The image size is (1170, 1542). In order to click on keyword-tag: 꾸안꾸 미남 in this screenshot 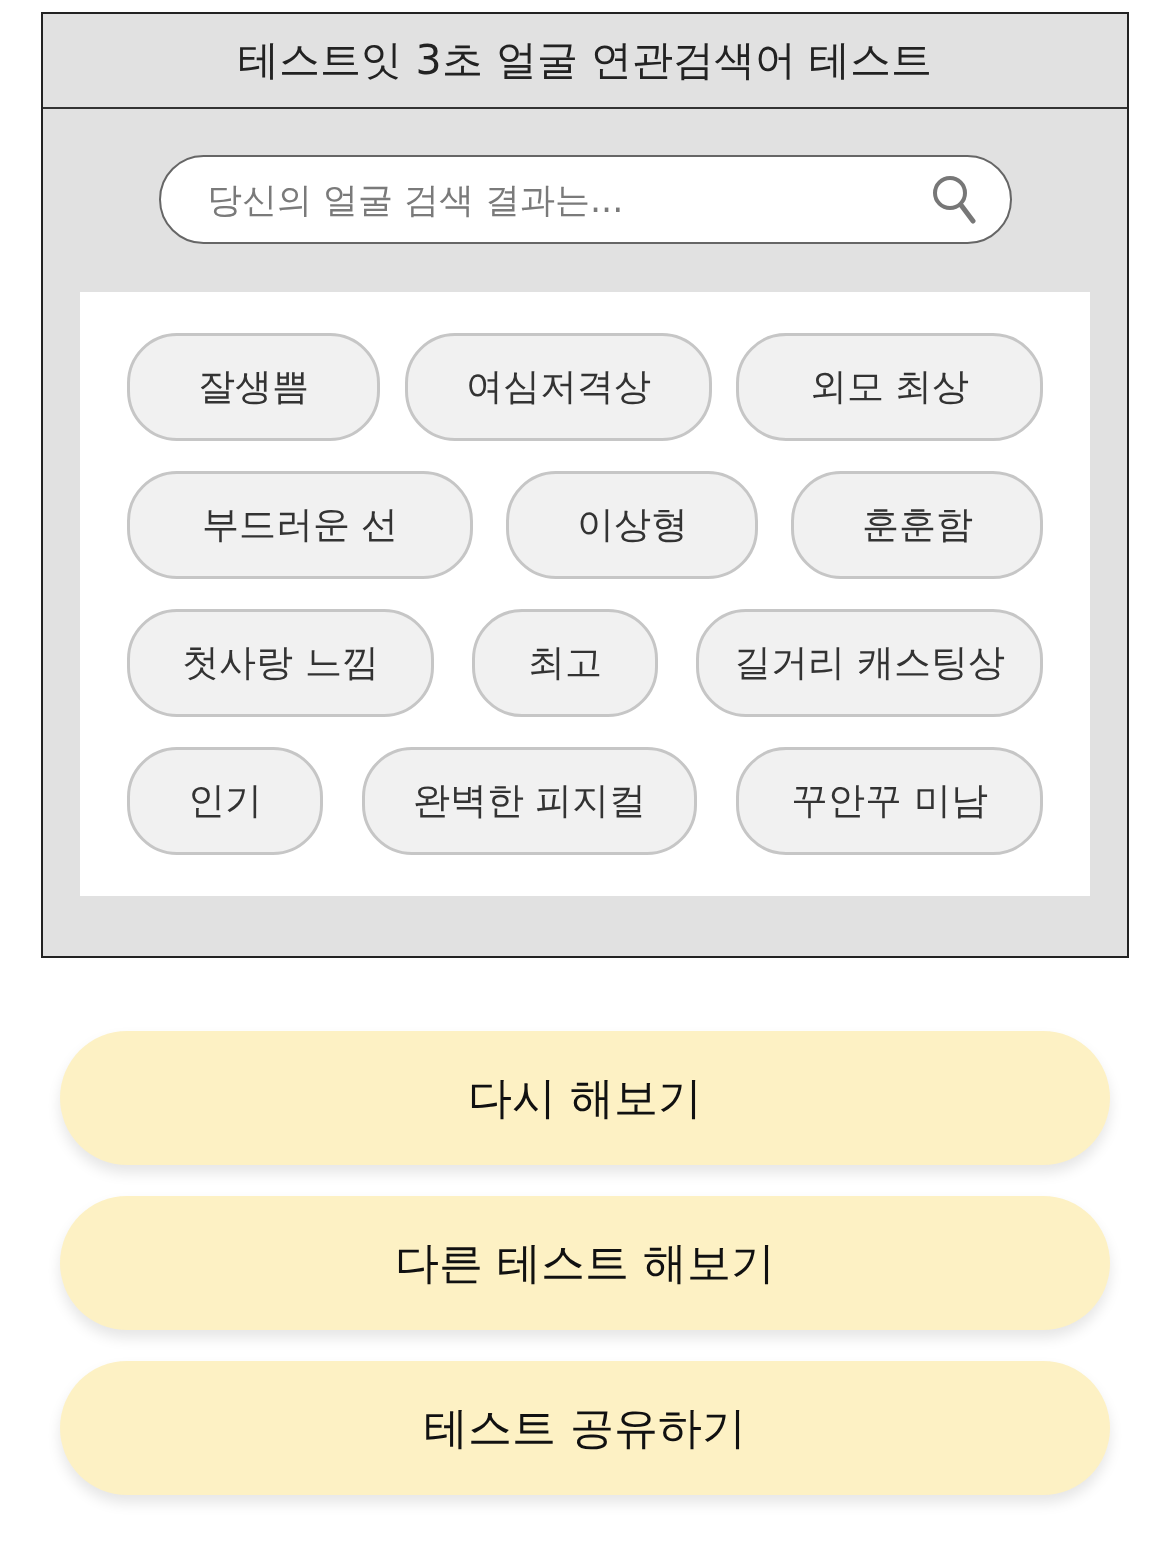, I will do `click(889, 801)`.